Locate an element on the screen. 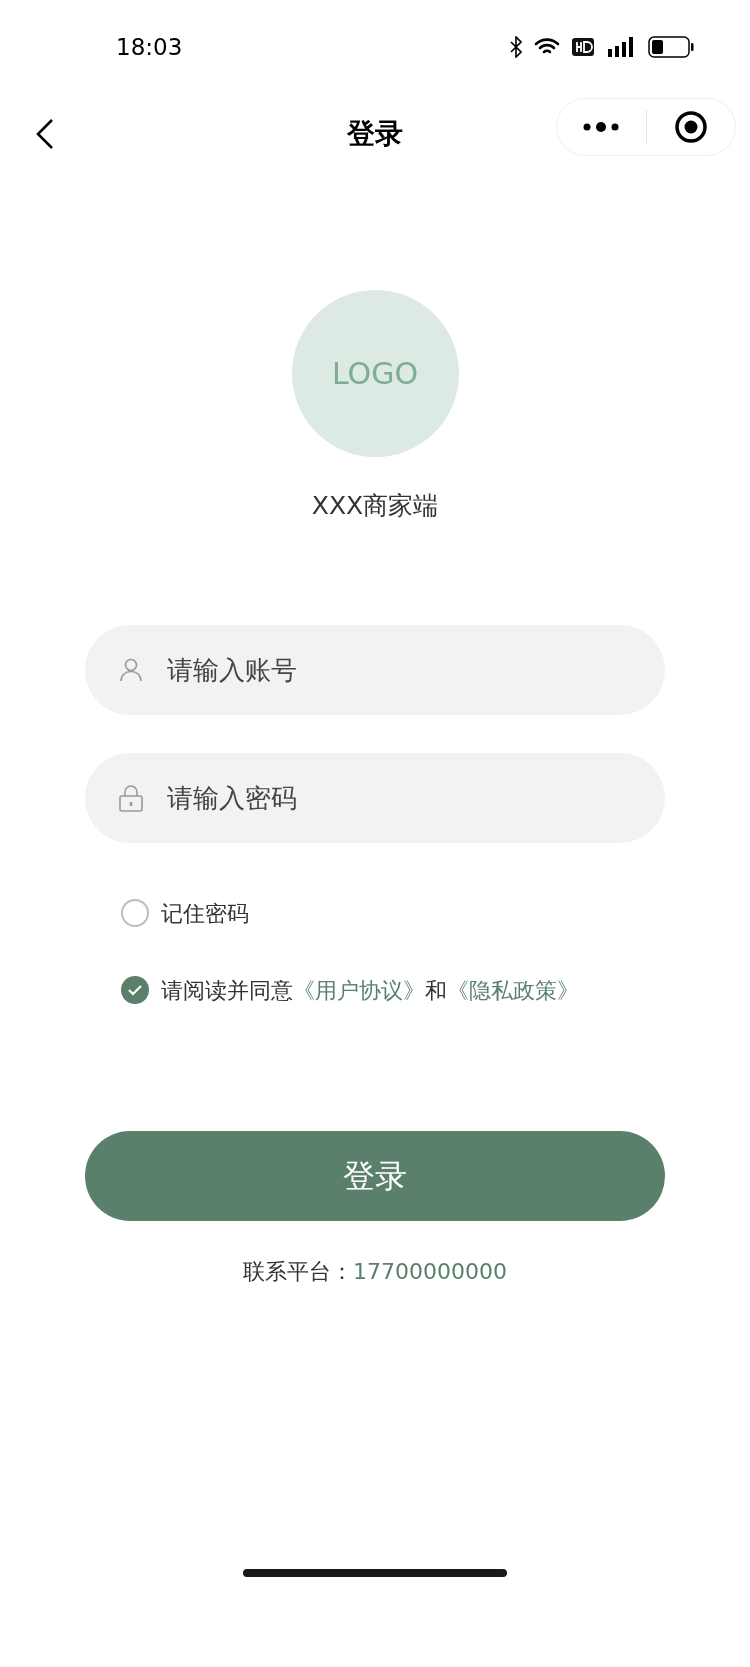 Image resolution: width=750 pixels, height=1667 pixels. user-agreement-link: 《用户协议》 is located at coordinates (359, 990).